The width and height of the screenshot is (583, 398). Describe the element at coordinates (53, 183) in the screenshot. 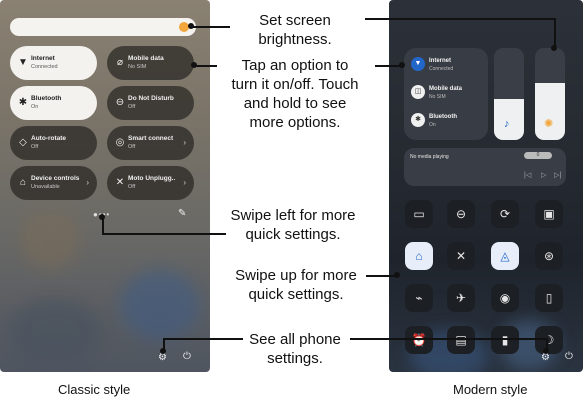

I see `classic-tile: ⌂ Device controls Unavailable ›` at that location.